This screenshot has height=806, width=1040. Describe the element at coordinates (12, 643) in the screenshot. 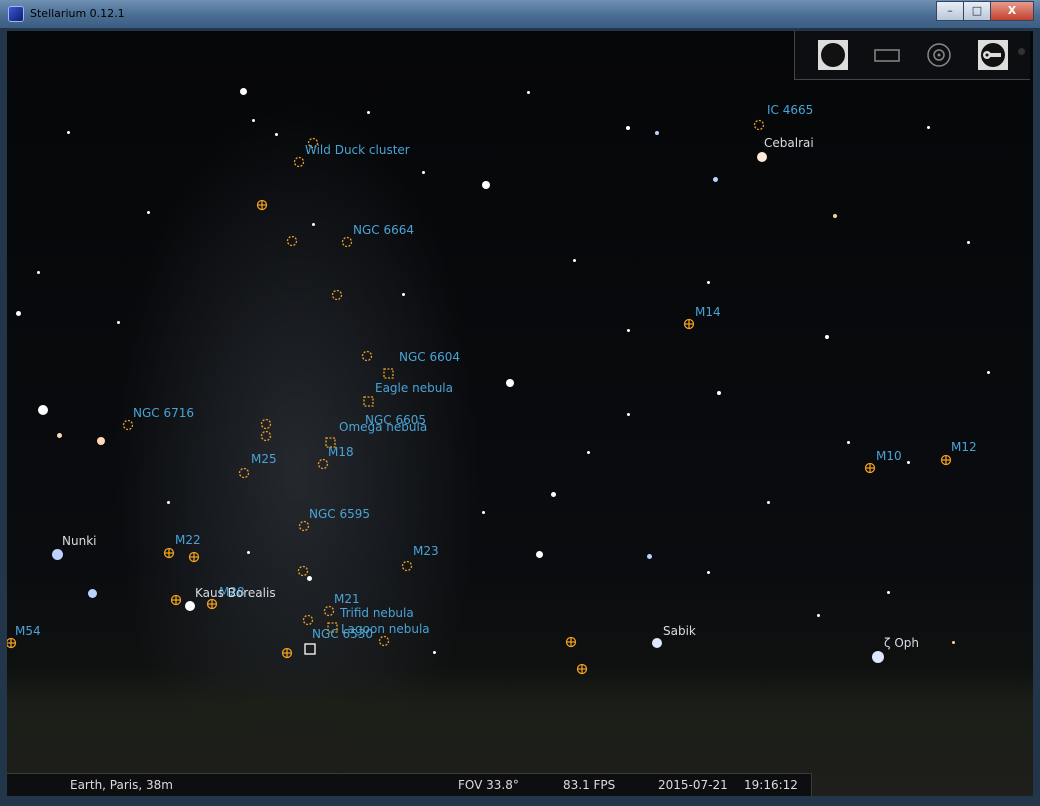

I see `m54-marker` at that location.